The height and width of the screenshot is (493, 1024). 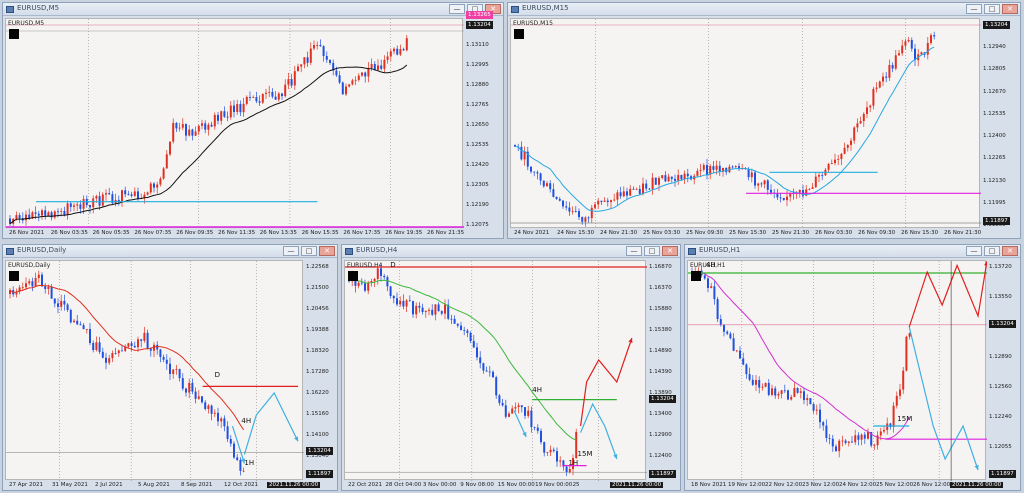 What do you see at coordinates (660, 351) in the screenshot?
I see `price-axis-label: 1.14890` at bounding box center [660, 351].